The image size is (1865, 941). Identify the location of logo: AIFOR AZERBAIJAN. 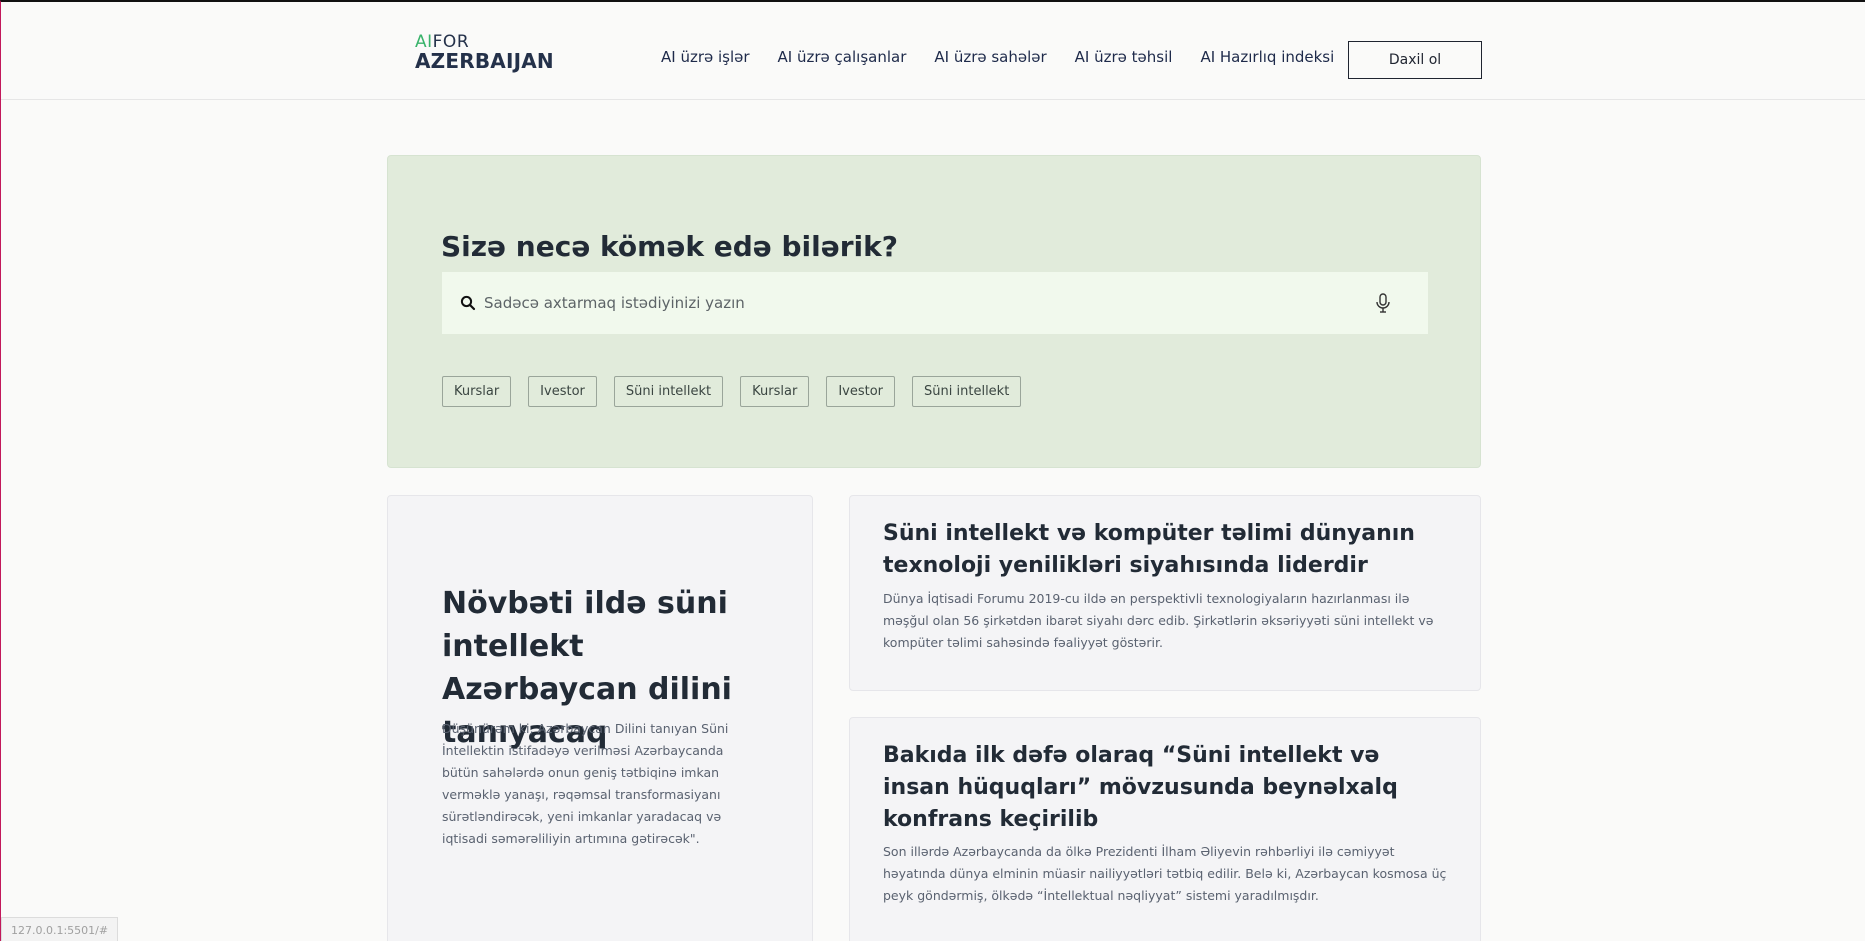
(495, 53).